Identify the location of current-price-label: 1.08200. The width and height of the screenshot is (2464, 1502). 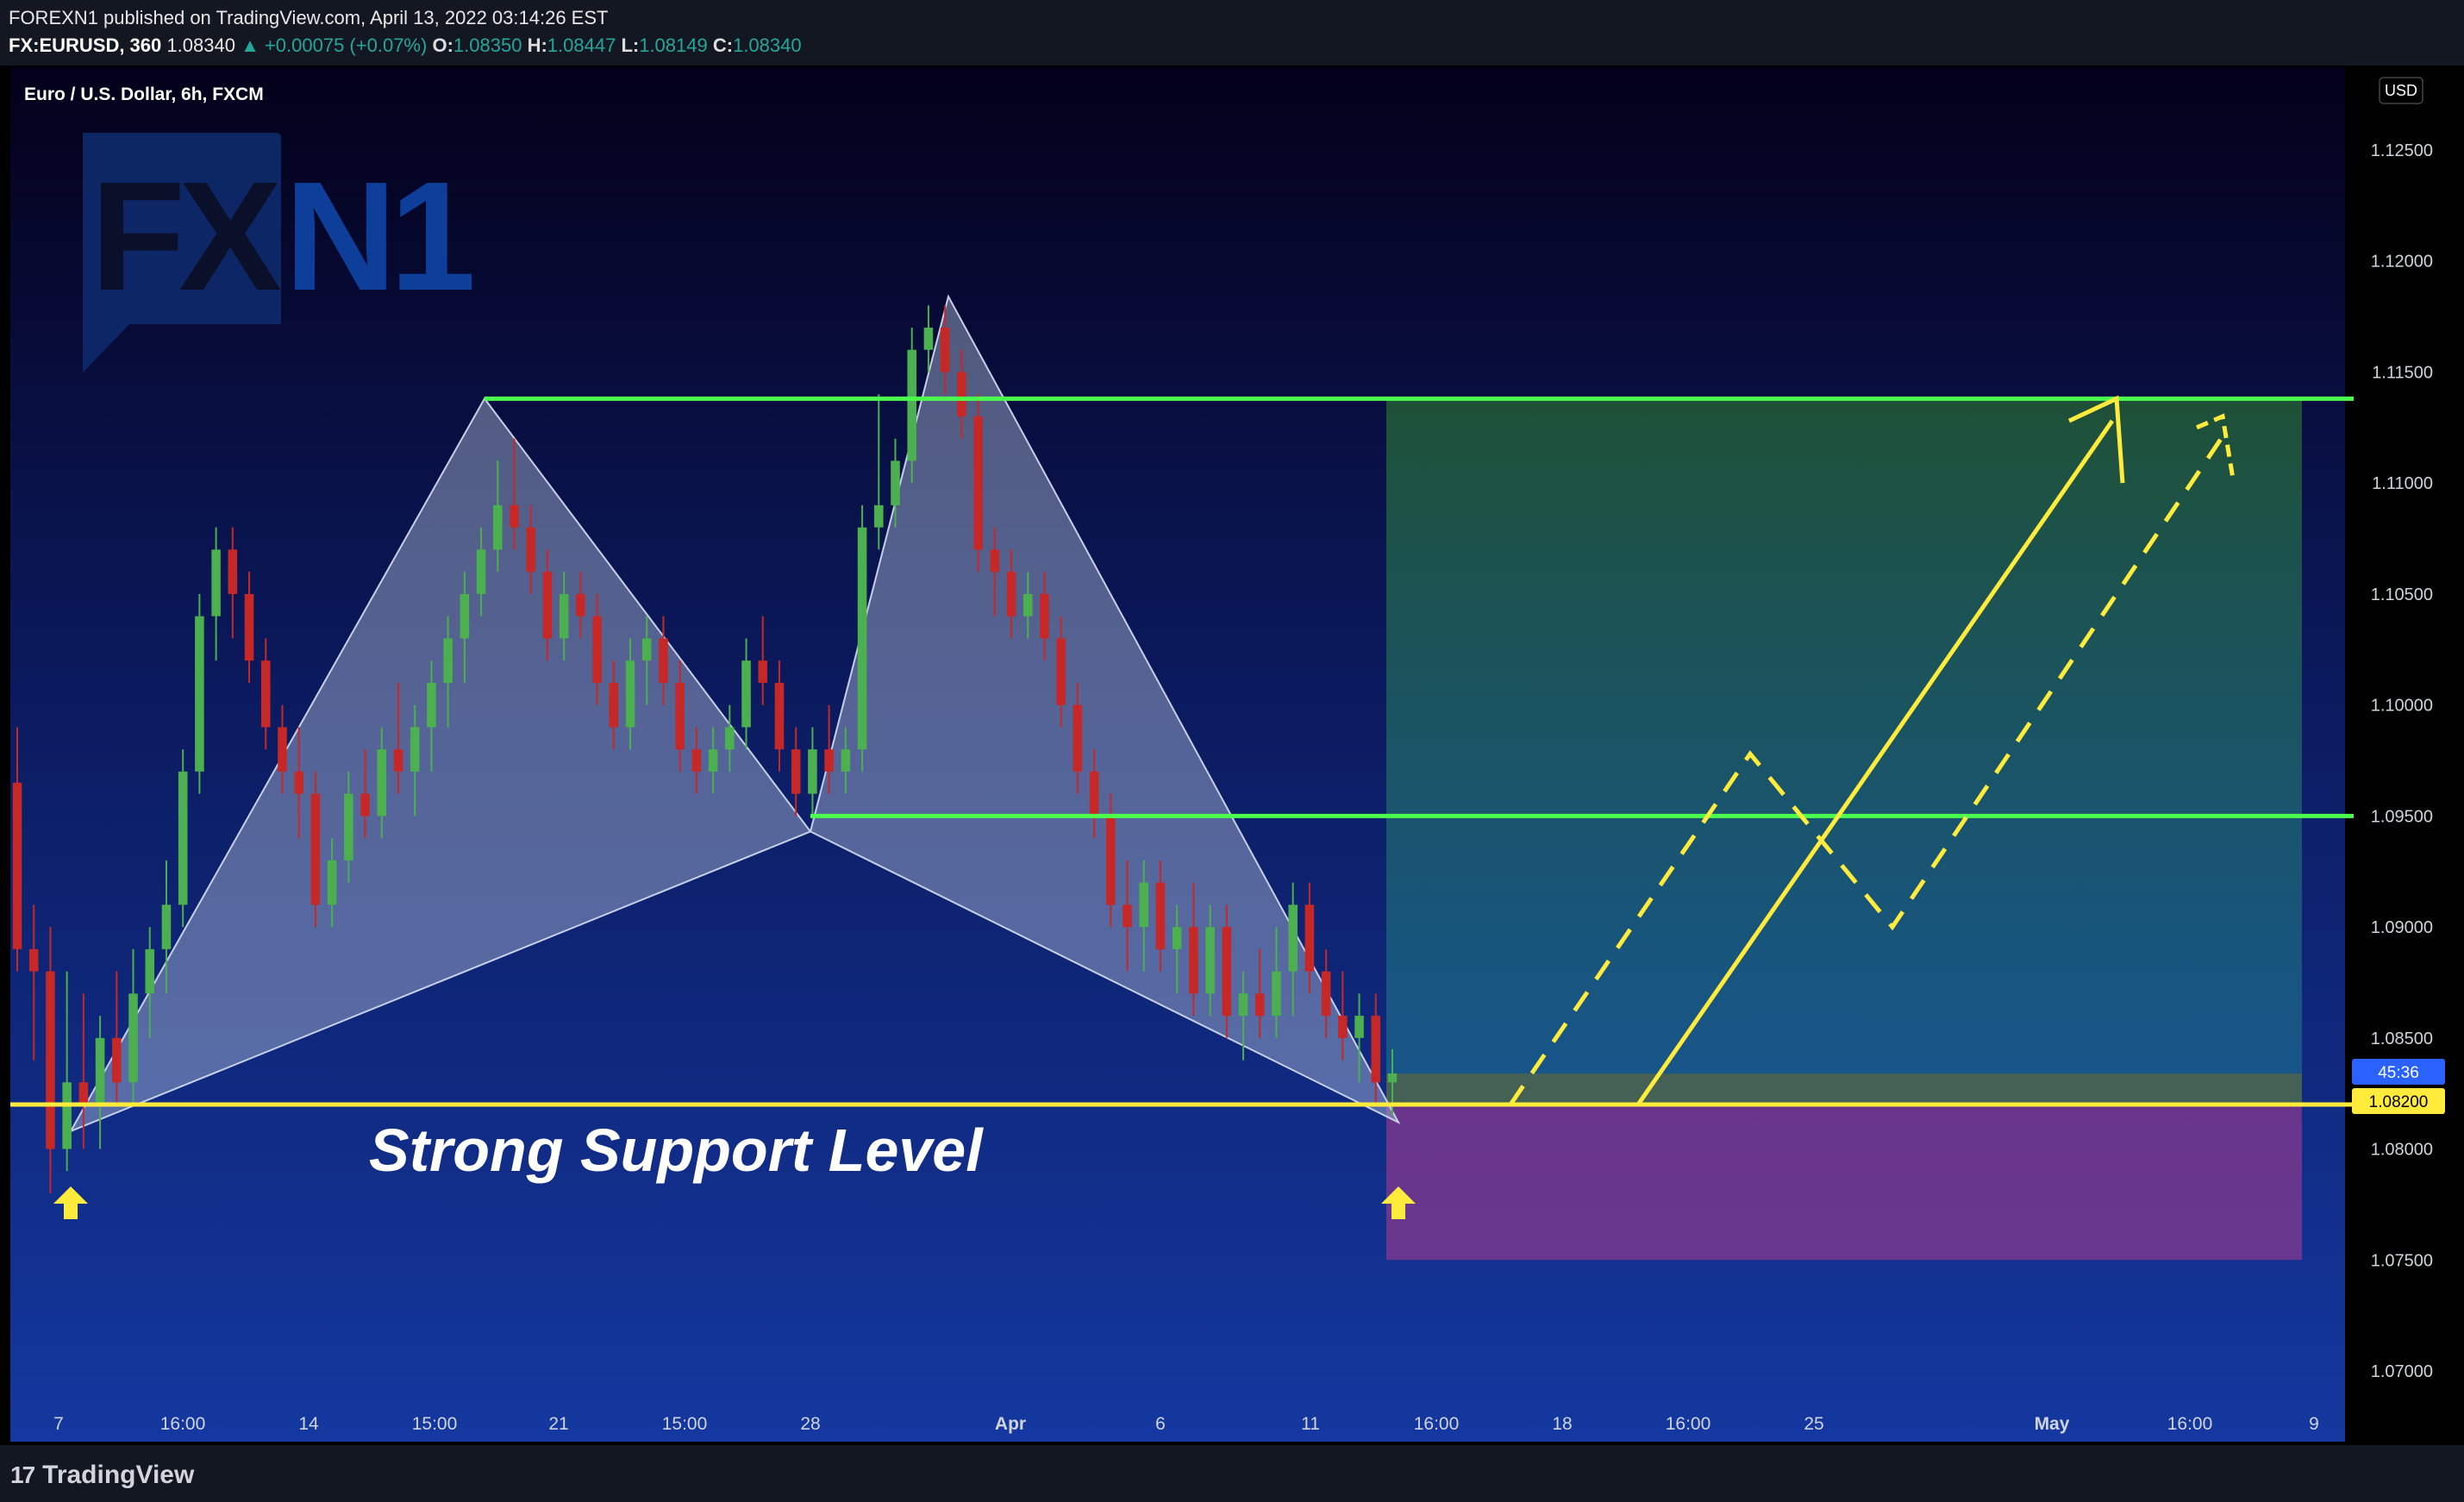
(2399, 1102).